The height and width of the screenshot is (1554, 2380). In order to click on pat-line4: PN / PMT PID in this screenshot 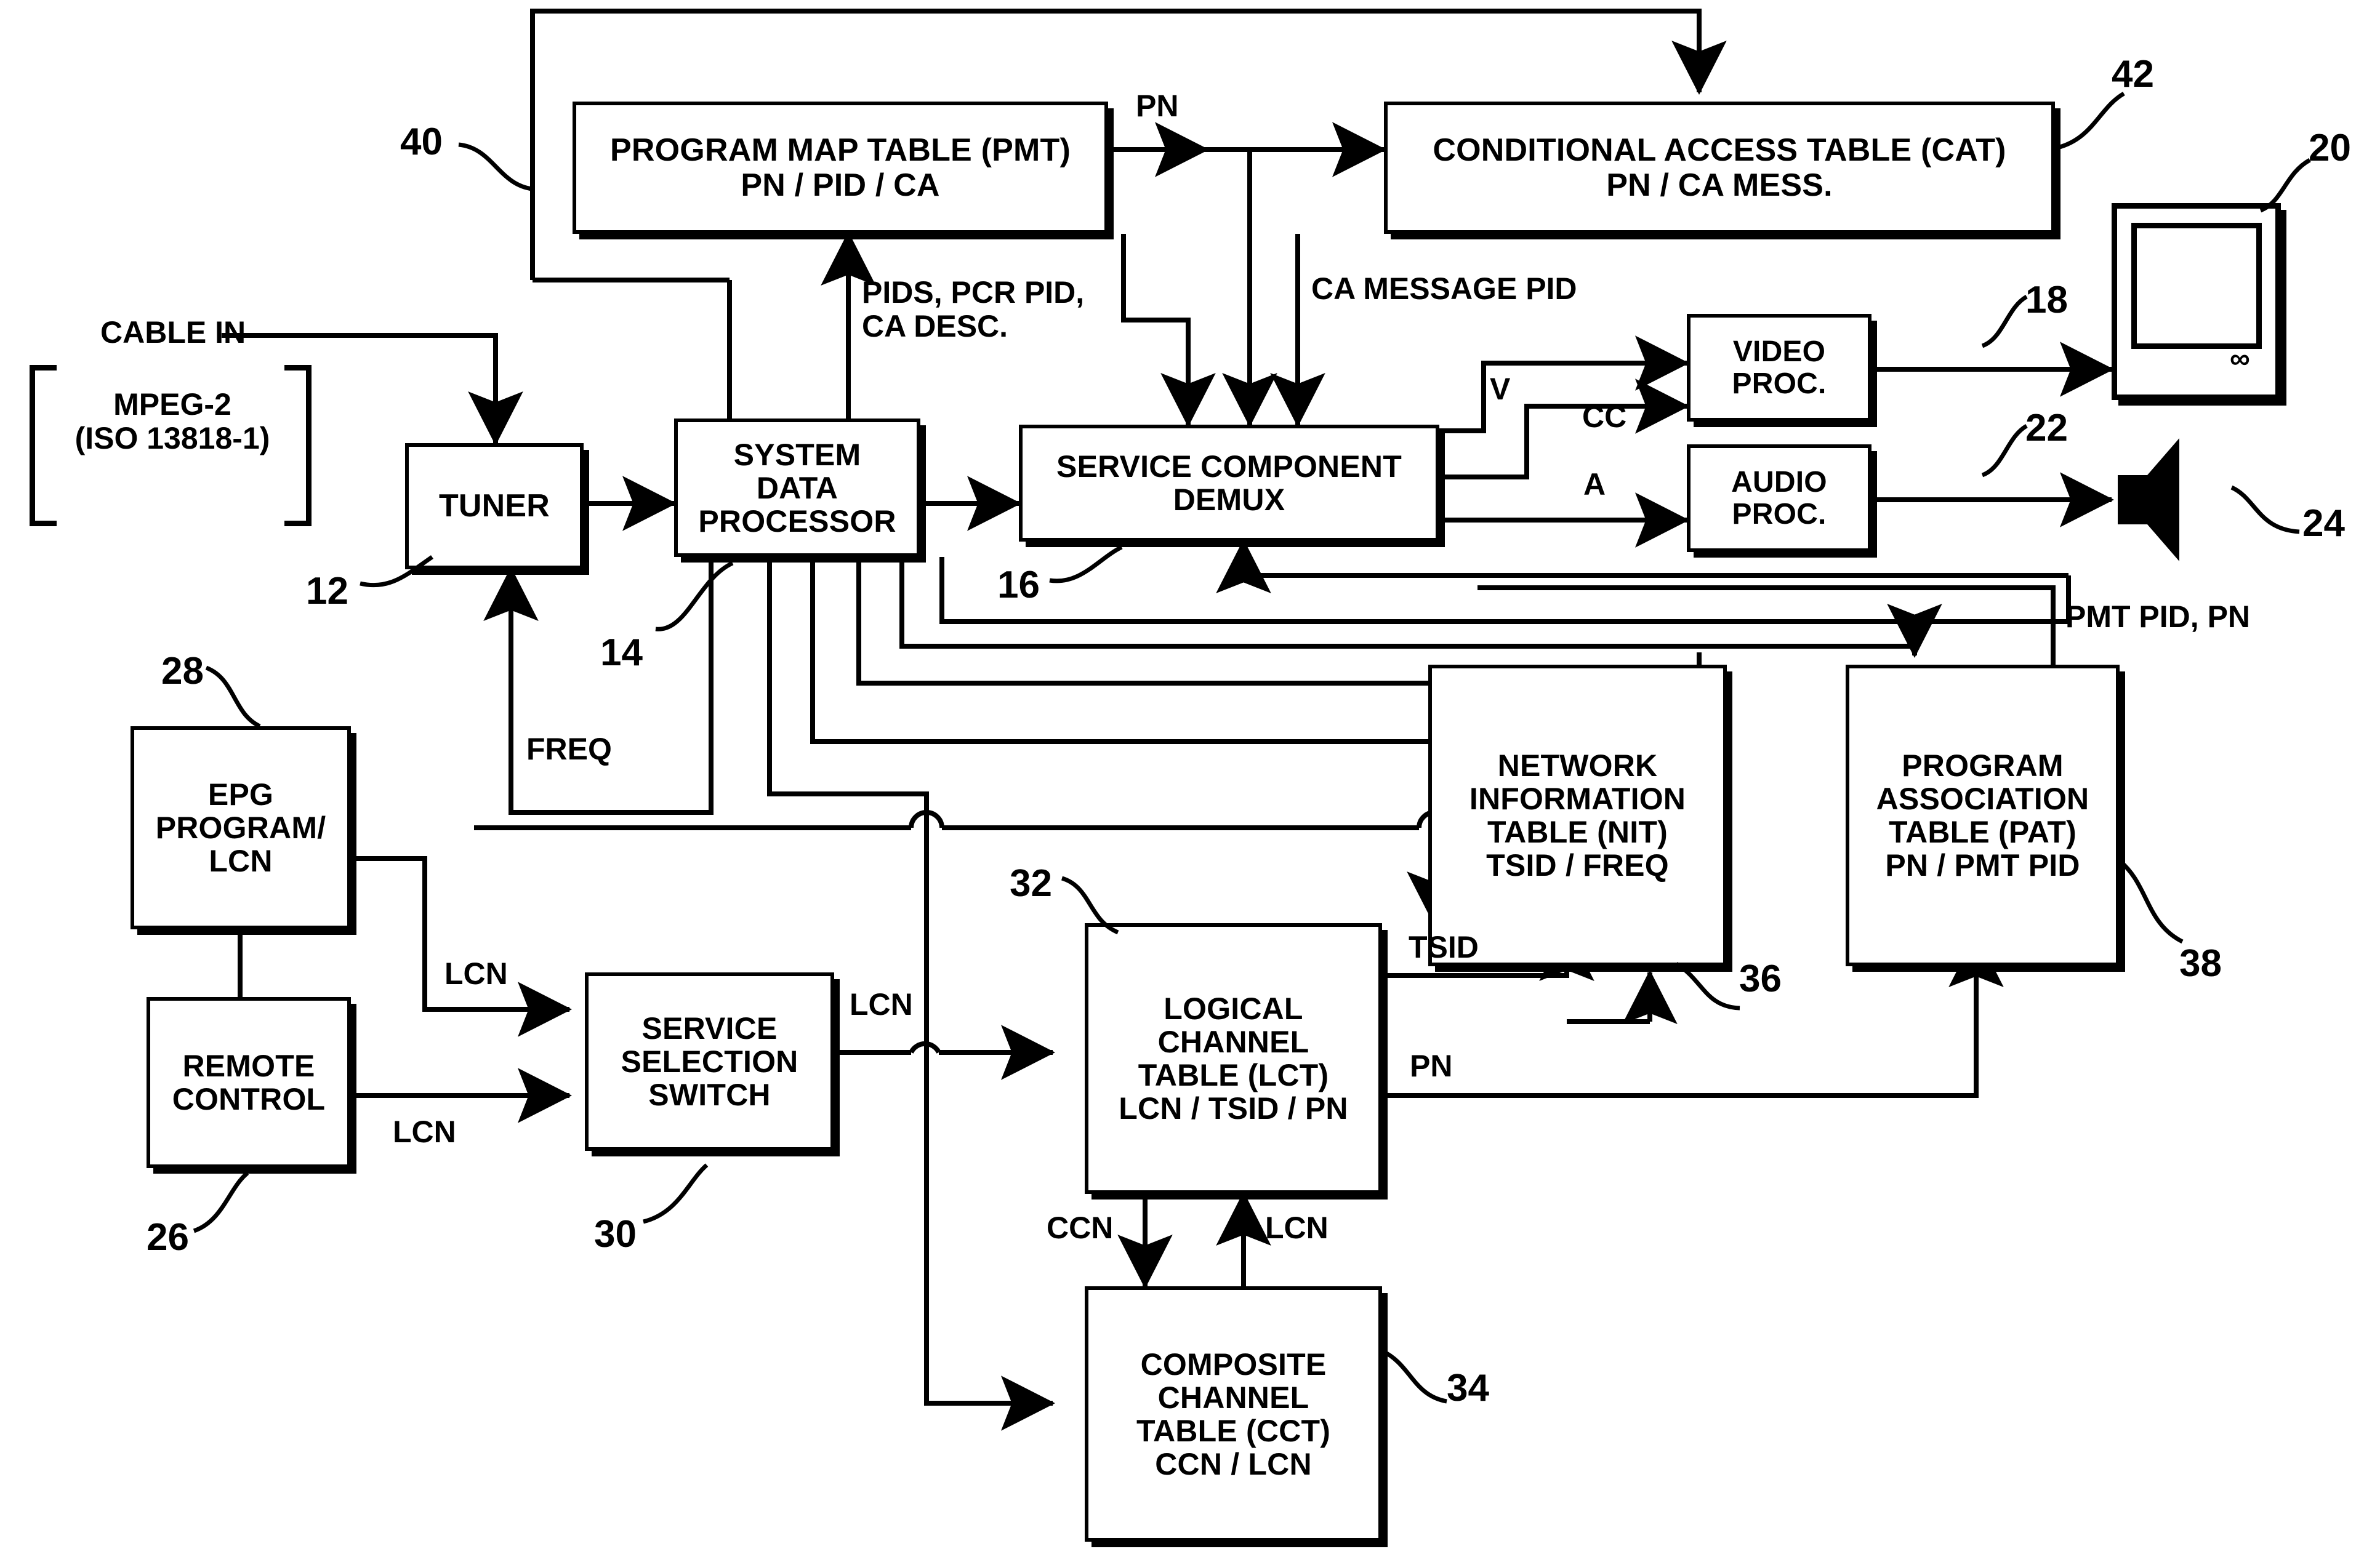, I will do `click(1983, 865)`.